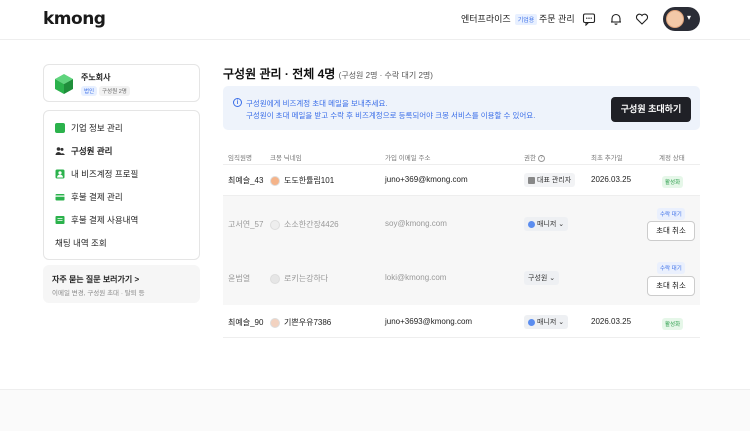 This screenshot has height=431, width=750. Describe the element at coordinates (105, 220) in the screenshot. I see `sidebar-item-label: 후불 결제 사용내역` at that location.